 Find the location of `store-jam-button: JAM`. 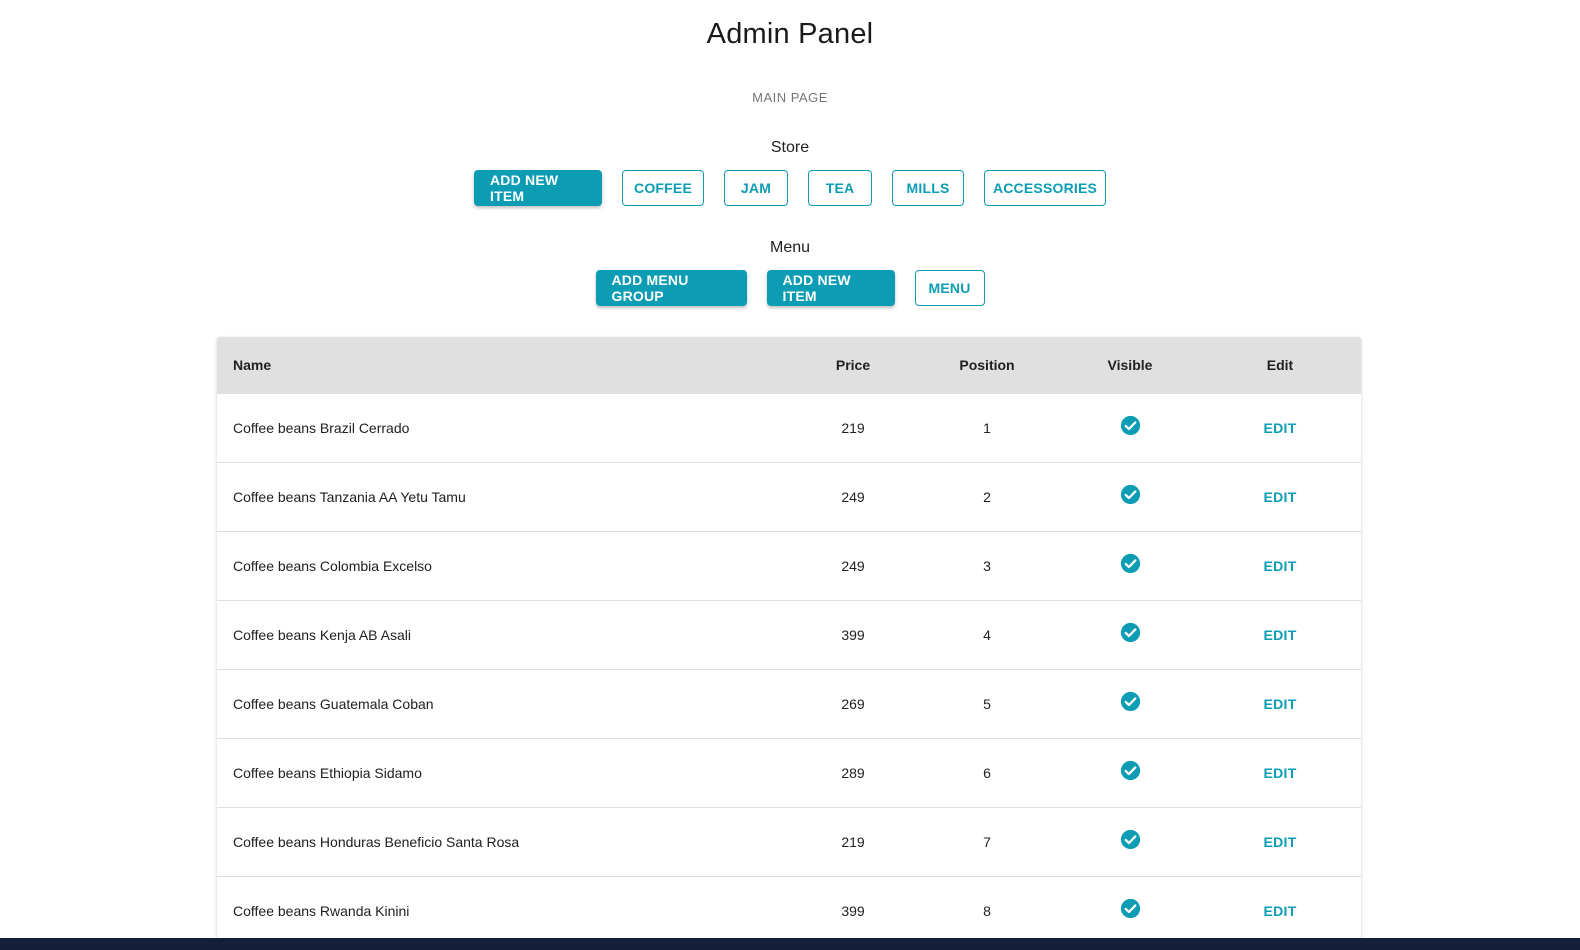

store-jam-button: JAM is located at coordinates (756, 188).